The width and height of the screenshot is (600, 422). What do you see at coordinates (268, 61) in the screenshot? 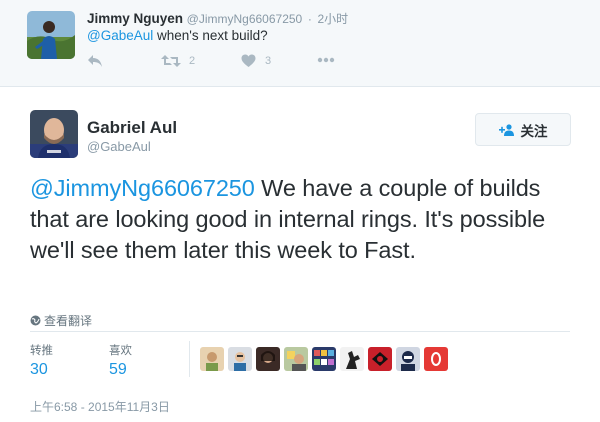
I see `like-count: 3` at bounding box center [268, 61].